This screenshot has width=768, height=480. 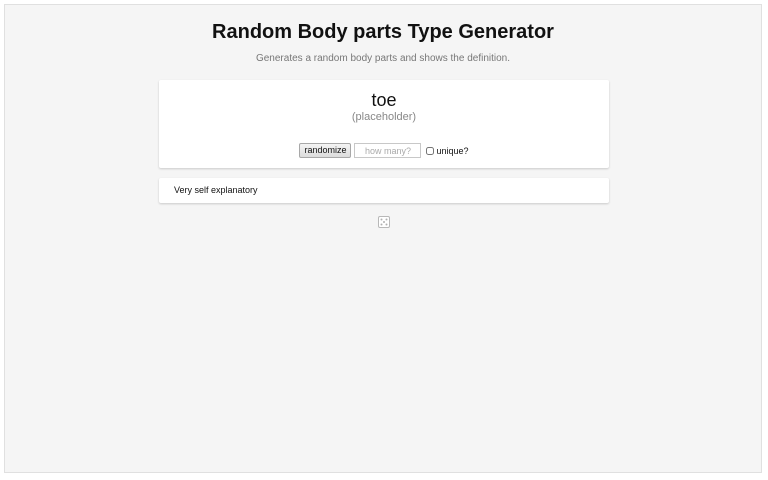 I want to click on unique-checkbox, so click(x=430, y=150).